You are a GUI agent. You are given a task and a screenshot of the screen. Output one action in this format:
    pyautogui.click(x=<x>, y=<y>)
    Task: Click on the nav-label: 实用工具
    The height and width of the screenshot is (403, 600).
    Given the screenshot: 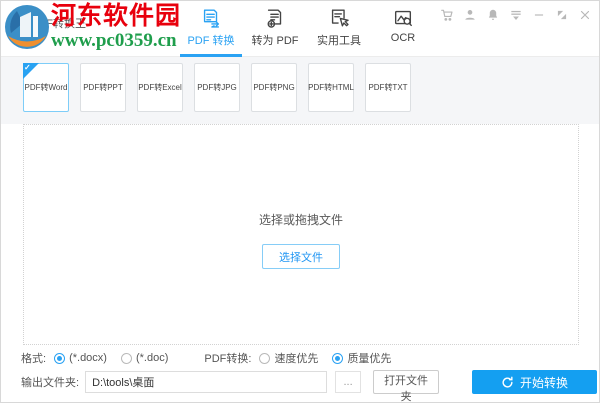 What is the action you would take?
    pyautogui.click(x=339, y=41)
    